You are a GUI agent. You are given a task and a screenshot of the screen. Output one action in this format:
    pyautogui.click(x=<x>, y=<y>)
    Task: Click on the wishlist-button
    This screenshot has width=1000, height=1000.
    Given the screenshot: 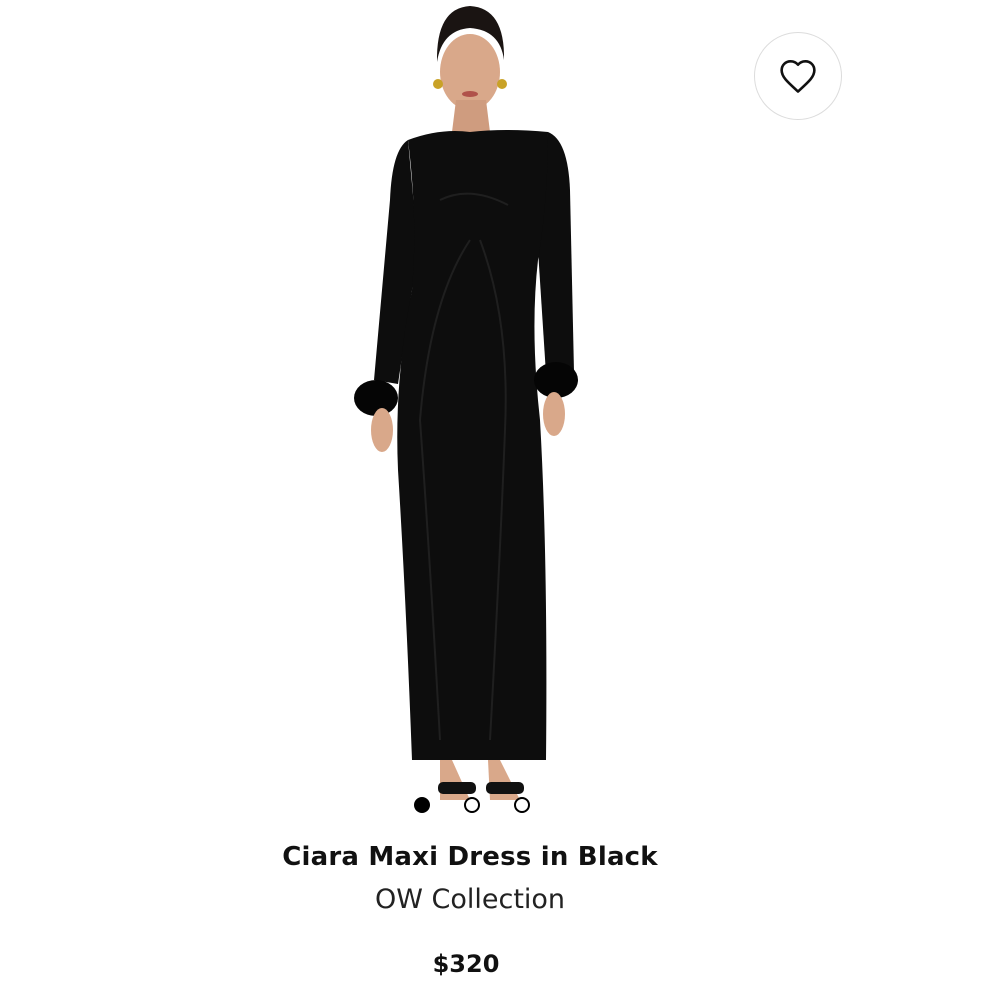 What is the action you would take?
    pyautogui.click(x=798, y=76)
    